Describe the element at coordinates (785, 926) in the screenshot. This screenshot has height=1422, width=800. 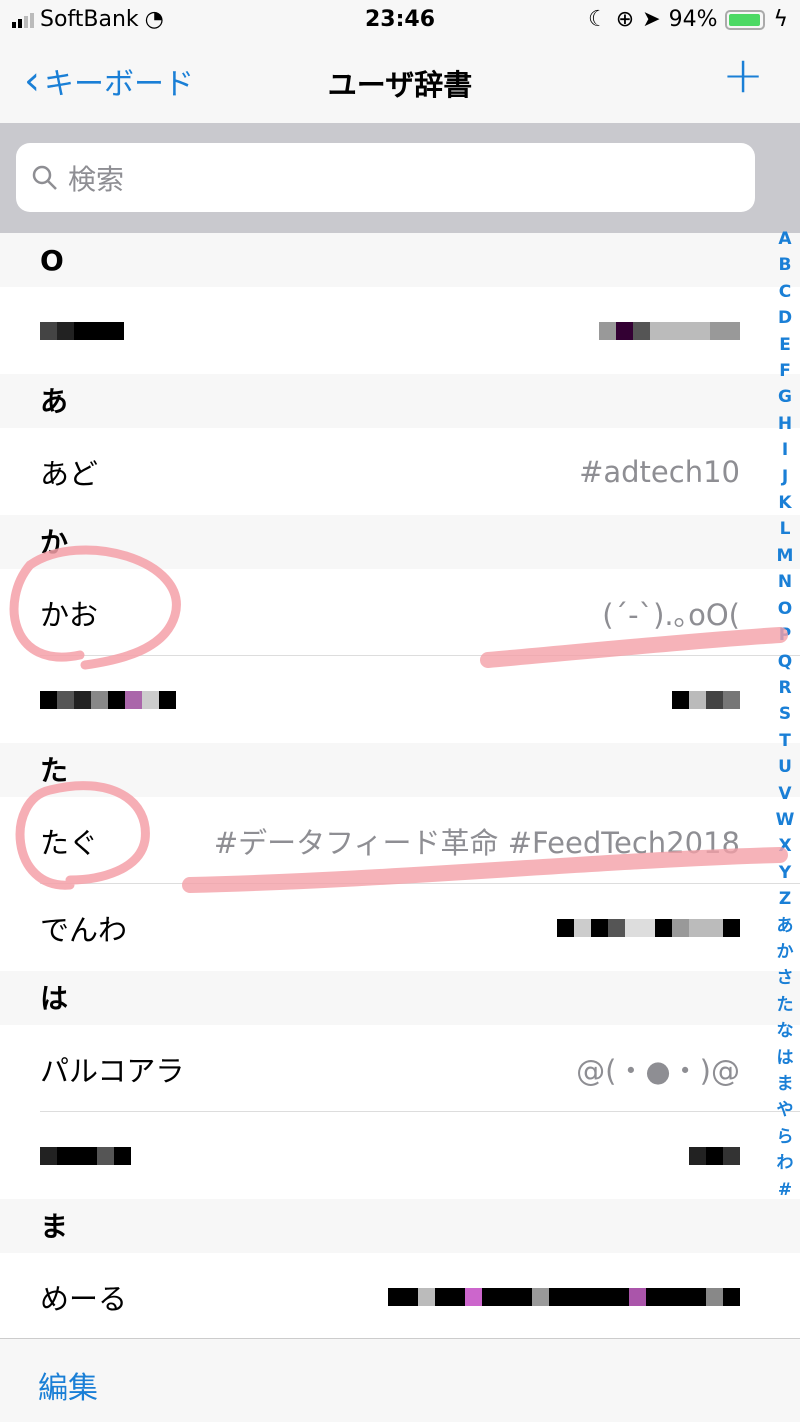
I see `index-letter: あ` at that location.